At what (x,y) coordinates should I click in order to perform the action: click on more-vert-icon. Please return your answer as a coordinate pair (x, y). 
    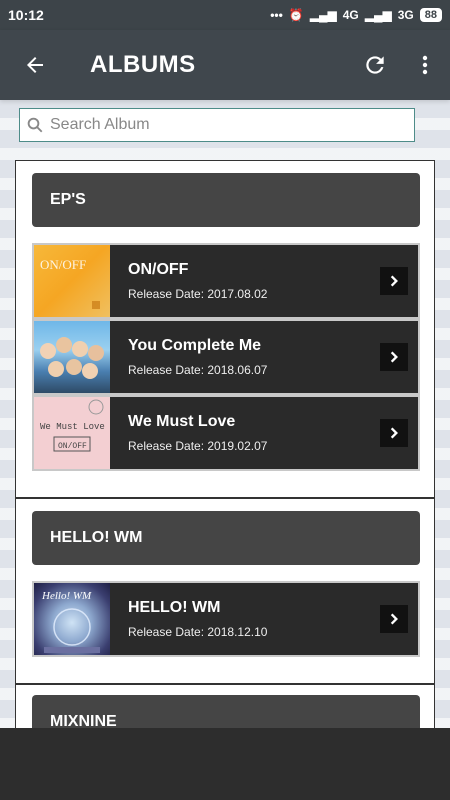
    Looking at the image, I should click on (425, 65).